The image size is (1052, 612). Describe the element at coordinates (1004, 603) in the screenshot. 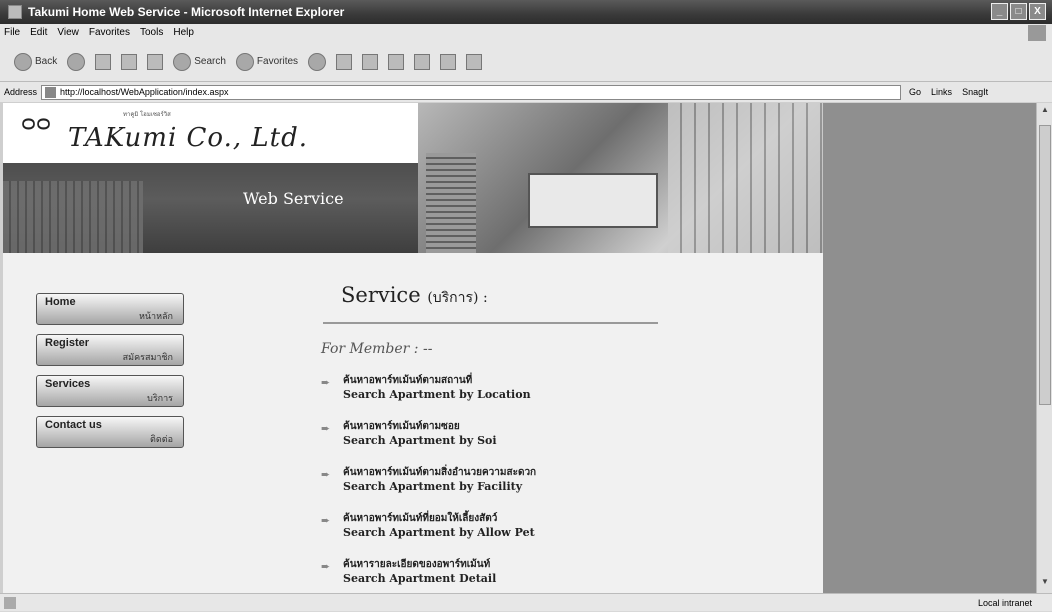

I see `security-zone: Local intranet` at that location.